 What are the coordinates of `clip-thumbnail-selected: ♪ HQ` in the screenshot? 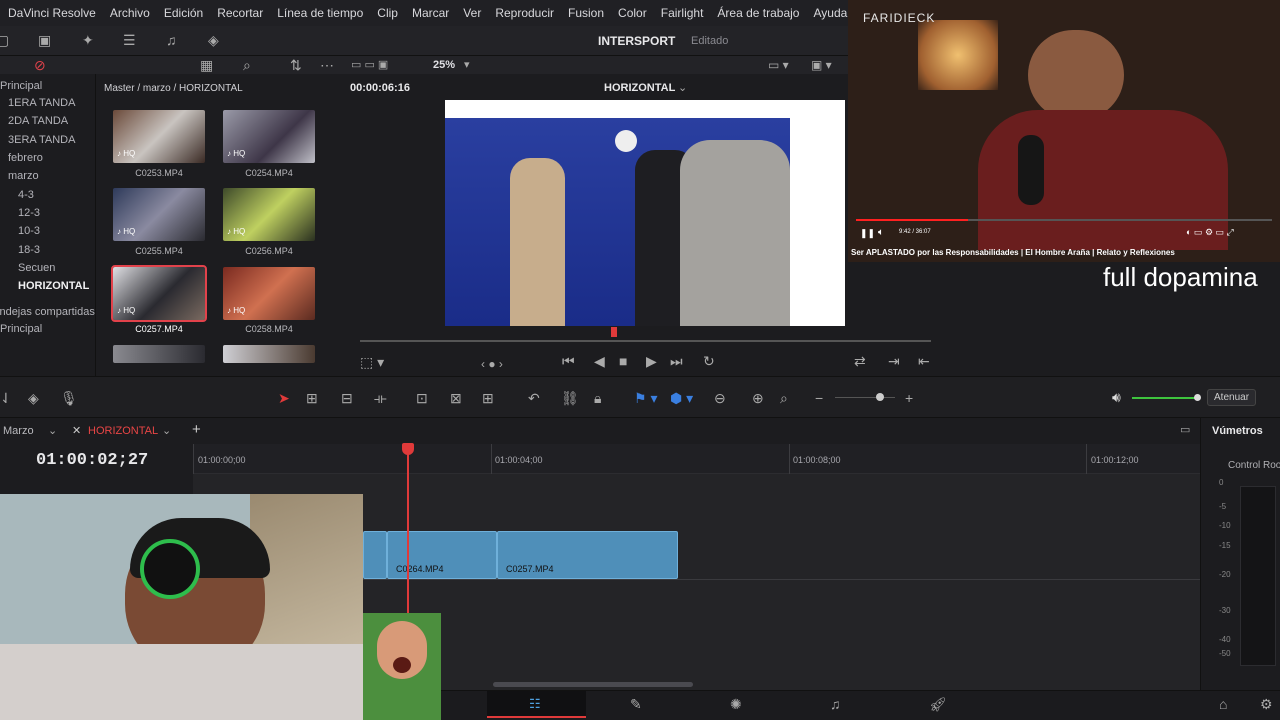 It's located at (159, 293).